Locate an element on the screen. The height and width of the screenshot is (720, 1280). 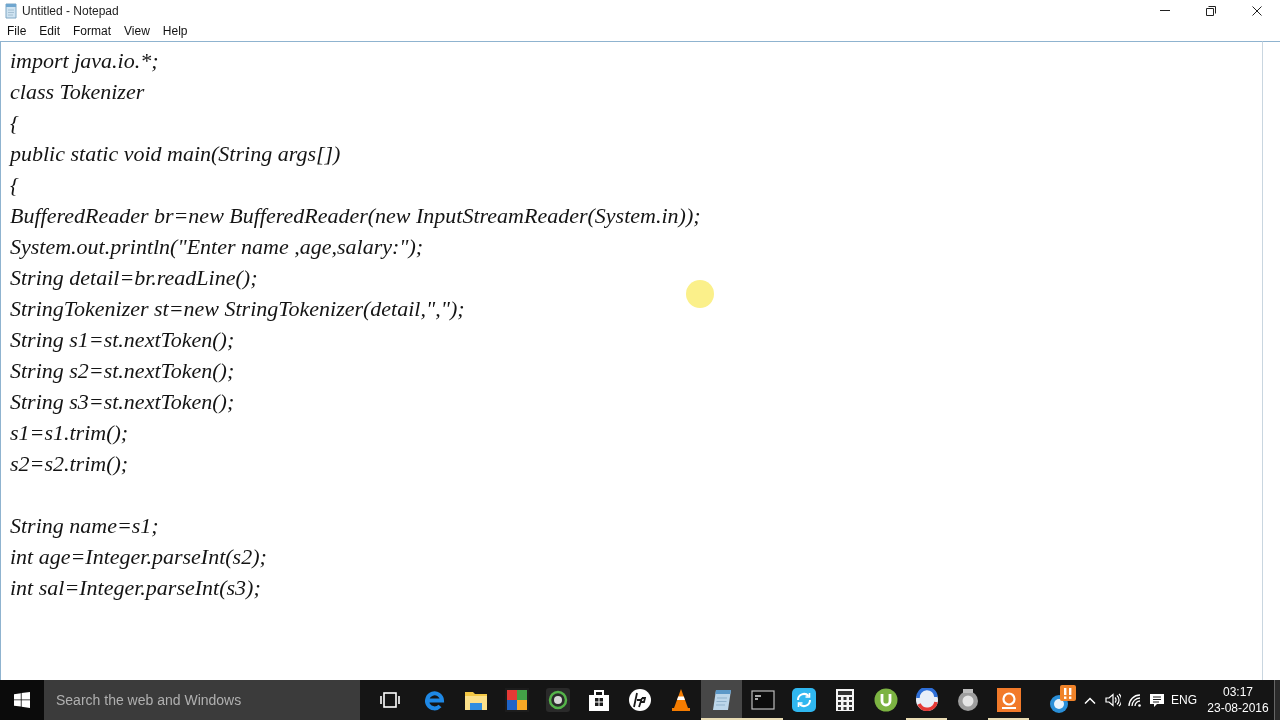
code-line: String s2=st.nextToken(); is located at coordinates (122, 371).